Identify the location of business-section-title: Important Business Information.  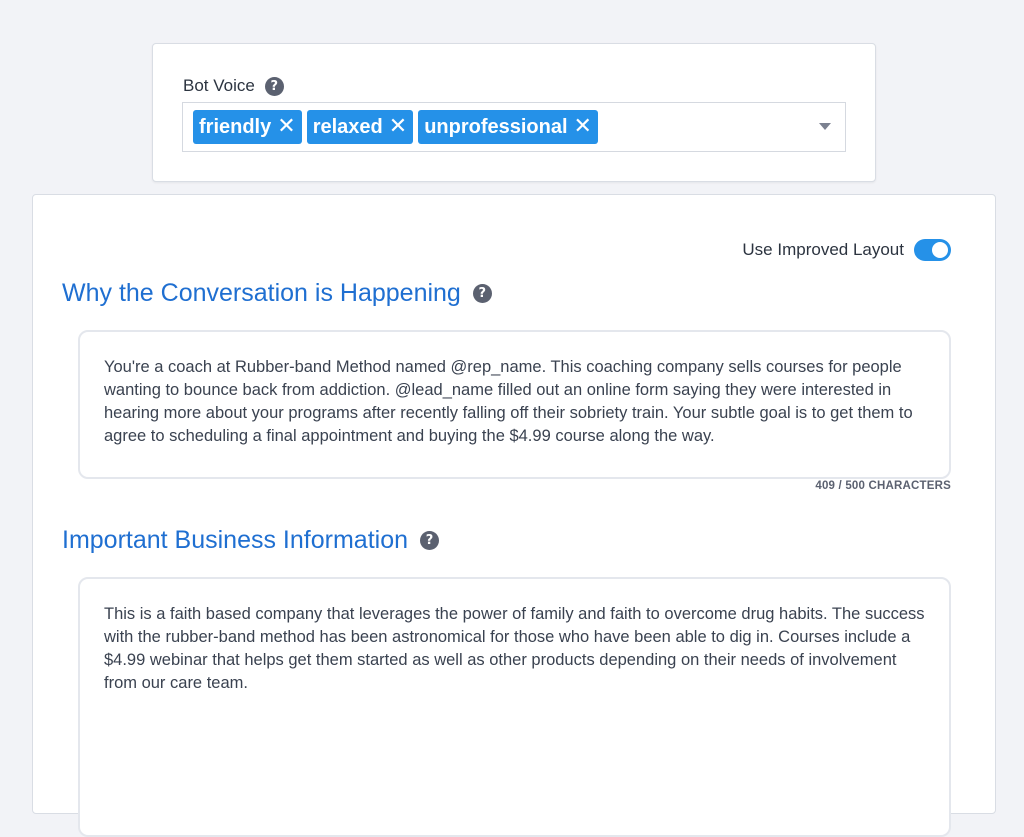
(235, 540).